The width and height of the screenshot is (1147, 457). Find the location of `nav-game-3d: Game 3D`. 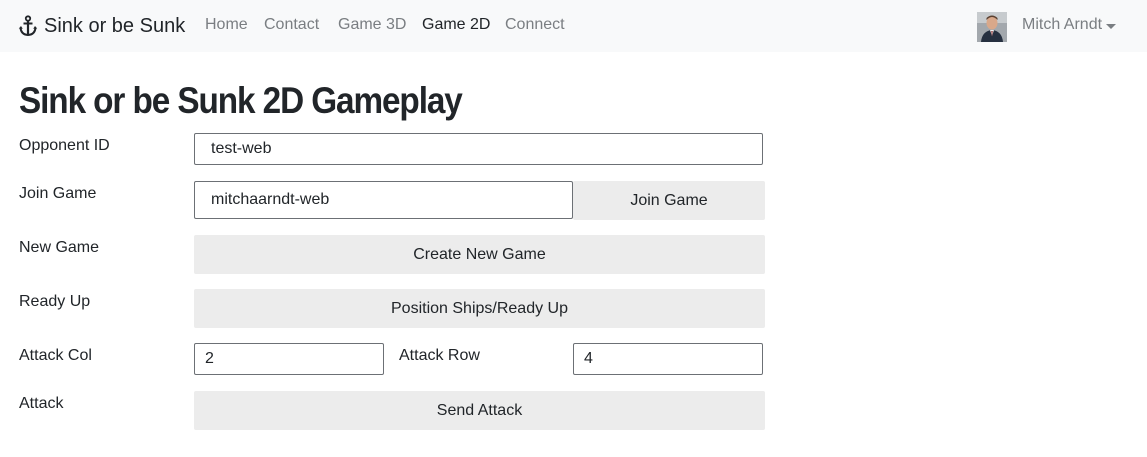

nav-game-3d: Game 3D is located at coordinates (372, 25).